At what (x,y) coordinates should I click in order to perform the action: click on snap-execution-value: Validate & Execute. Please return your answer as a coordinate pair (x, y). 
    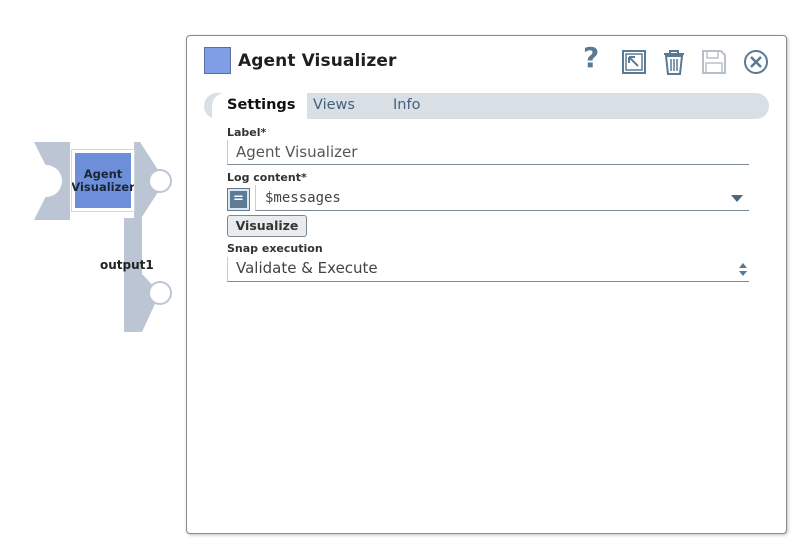
    Looking at the image, I should click on (307, 268).